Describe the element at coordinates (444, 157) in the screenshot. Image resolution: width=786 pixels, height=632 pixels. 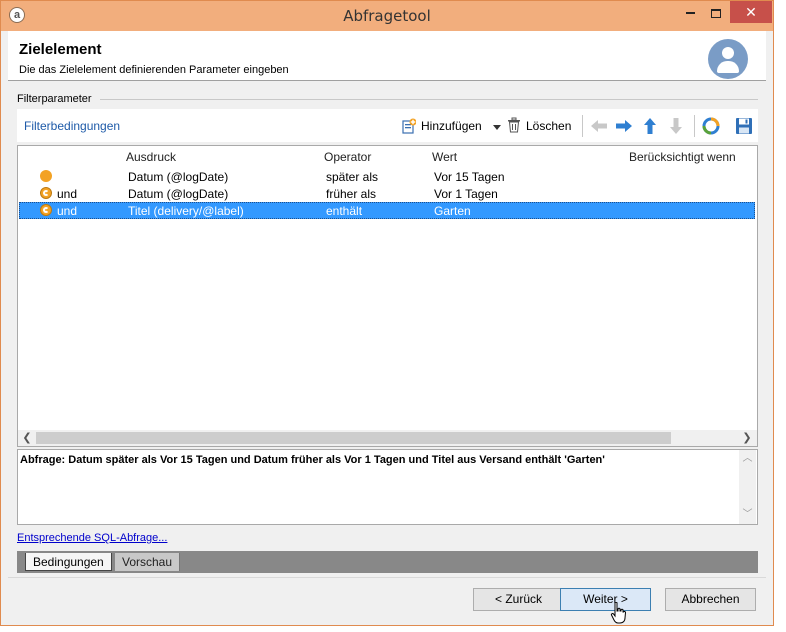
I see `column-header-value: Wert` at that location.